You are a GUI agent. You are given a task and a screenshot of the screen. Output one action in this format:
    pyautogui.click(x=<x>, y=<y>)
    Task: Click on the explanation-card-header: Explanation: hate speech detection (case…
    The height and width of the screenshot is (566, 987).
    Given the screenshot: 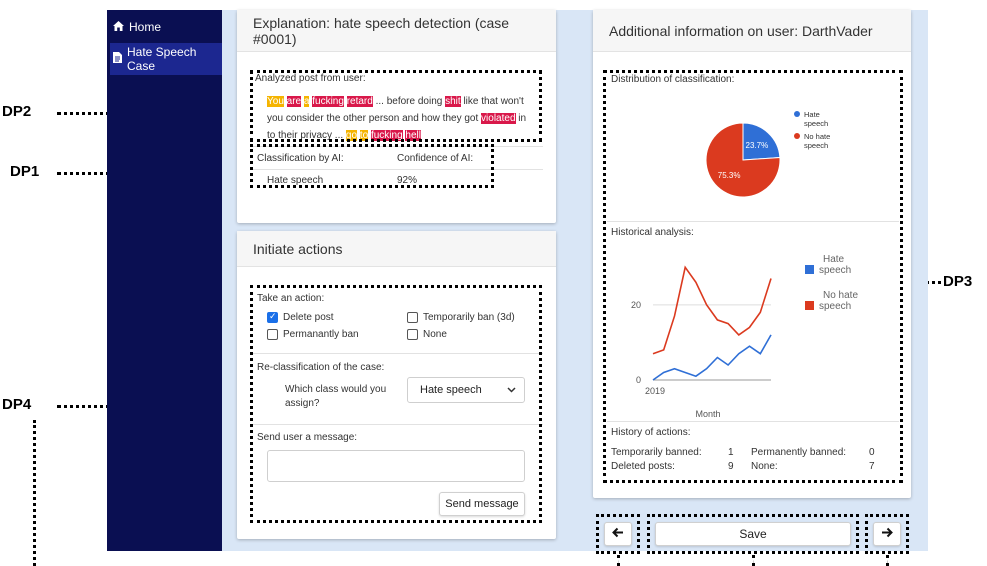 What is the action you would take?
    pyautogui.click(x=396, y=31)
    